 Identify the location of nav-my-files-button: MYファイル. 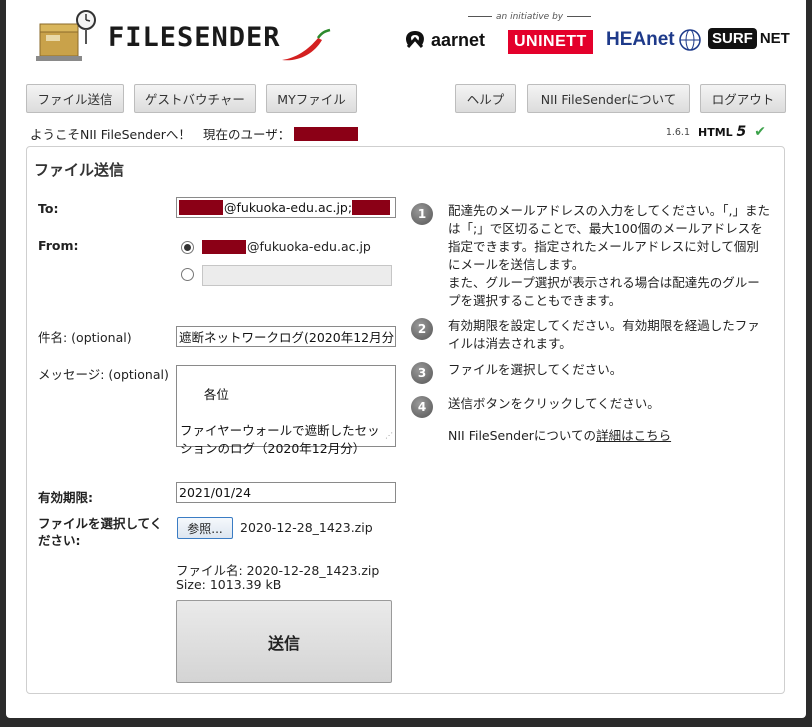
(311, 98).